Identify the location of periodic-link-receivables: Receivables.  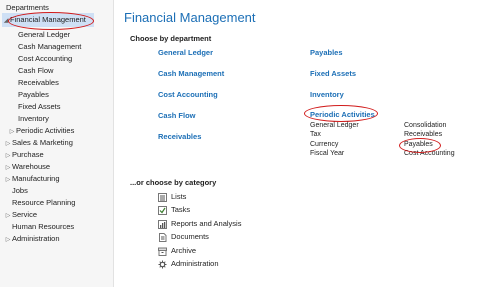
(423, 134).